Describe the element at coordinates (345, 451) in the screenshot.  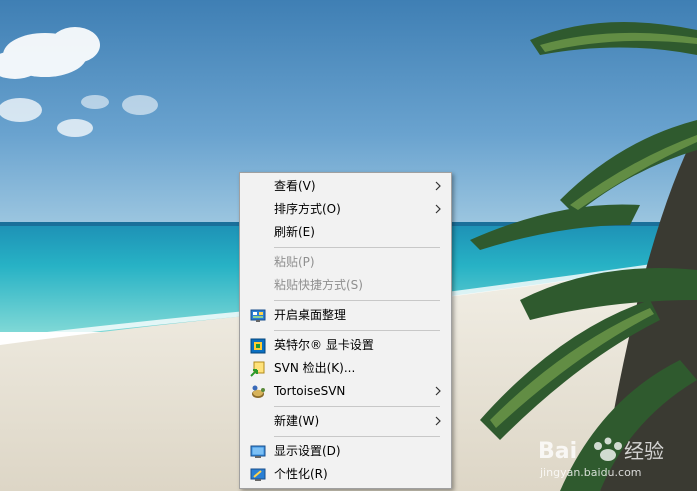
I see `menu-item-display-settings: 显示设置(D)` at that location.